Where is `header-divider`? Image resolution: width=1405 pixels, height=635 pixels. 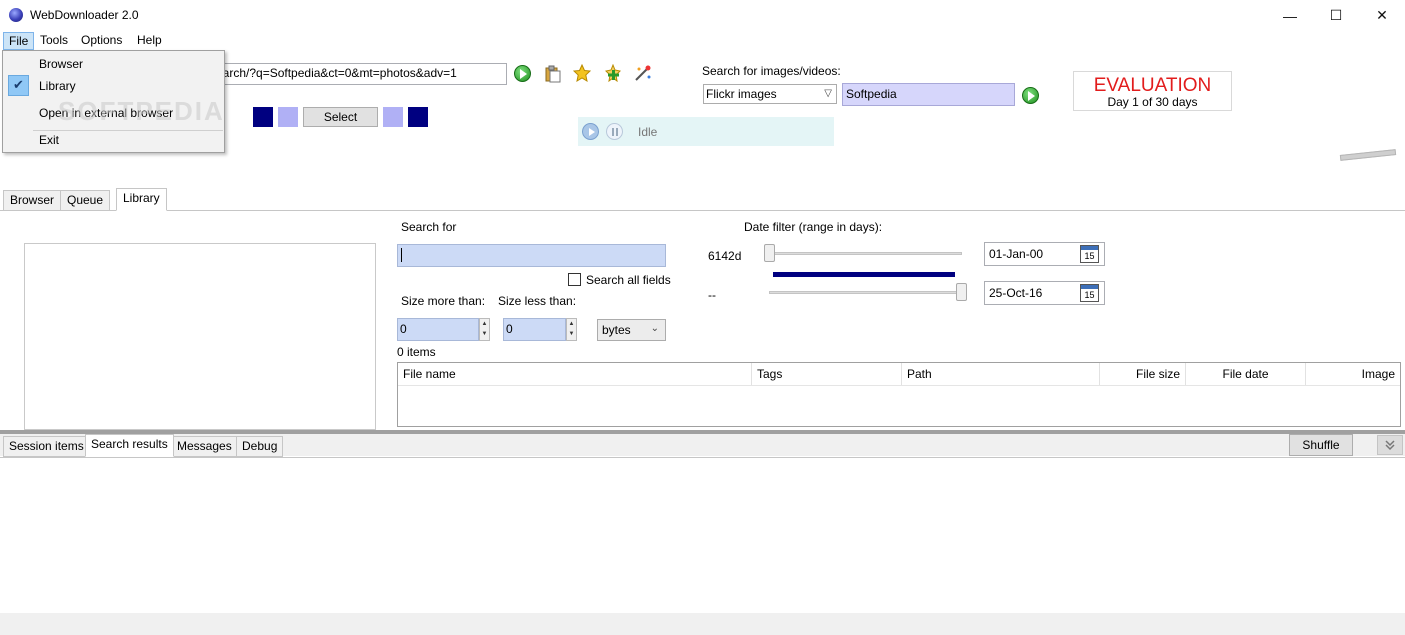 header-divider is located at coordinates (899, 385).